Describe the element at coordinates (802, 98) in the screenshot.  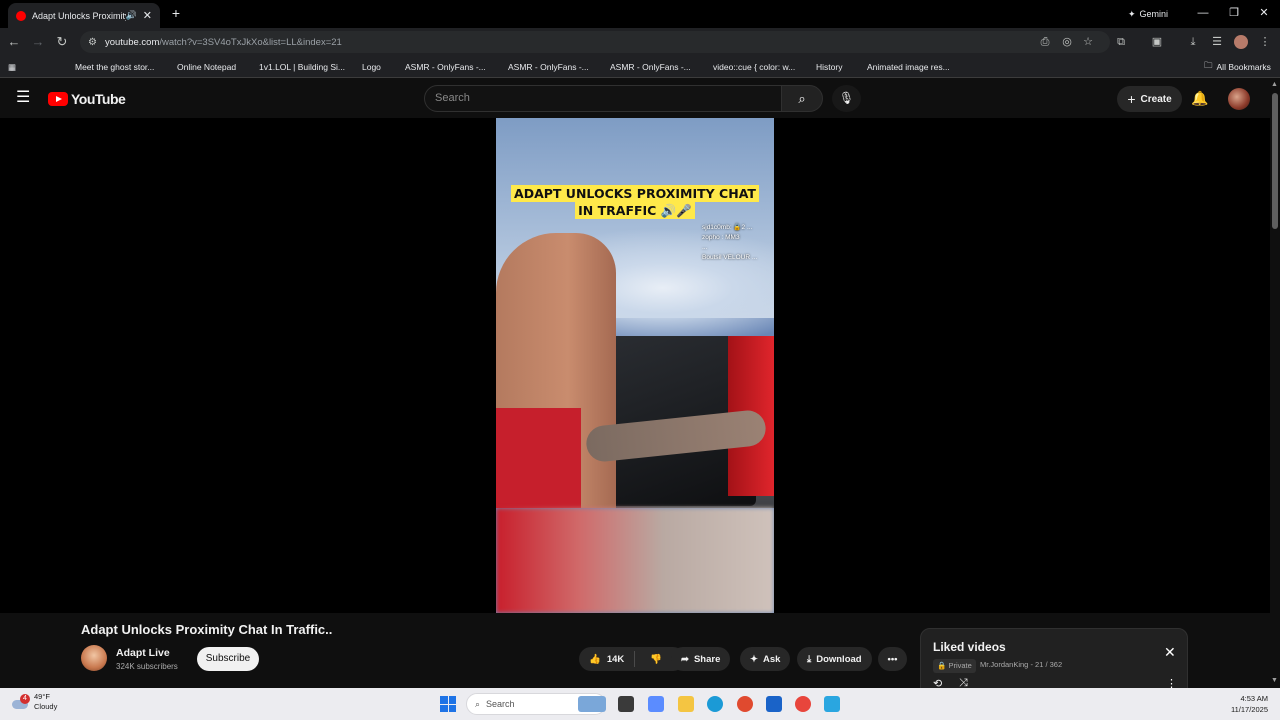
I see `search-icon: ⌕` at that location.